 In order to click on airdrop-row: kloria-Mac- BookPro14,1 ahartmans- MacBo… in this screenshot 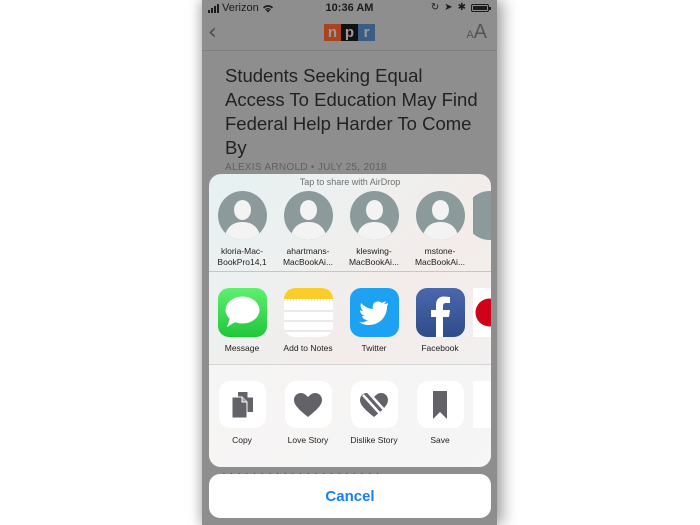, I will do `click(350, 231)`.